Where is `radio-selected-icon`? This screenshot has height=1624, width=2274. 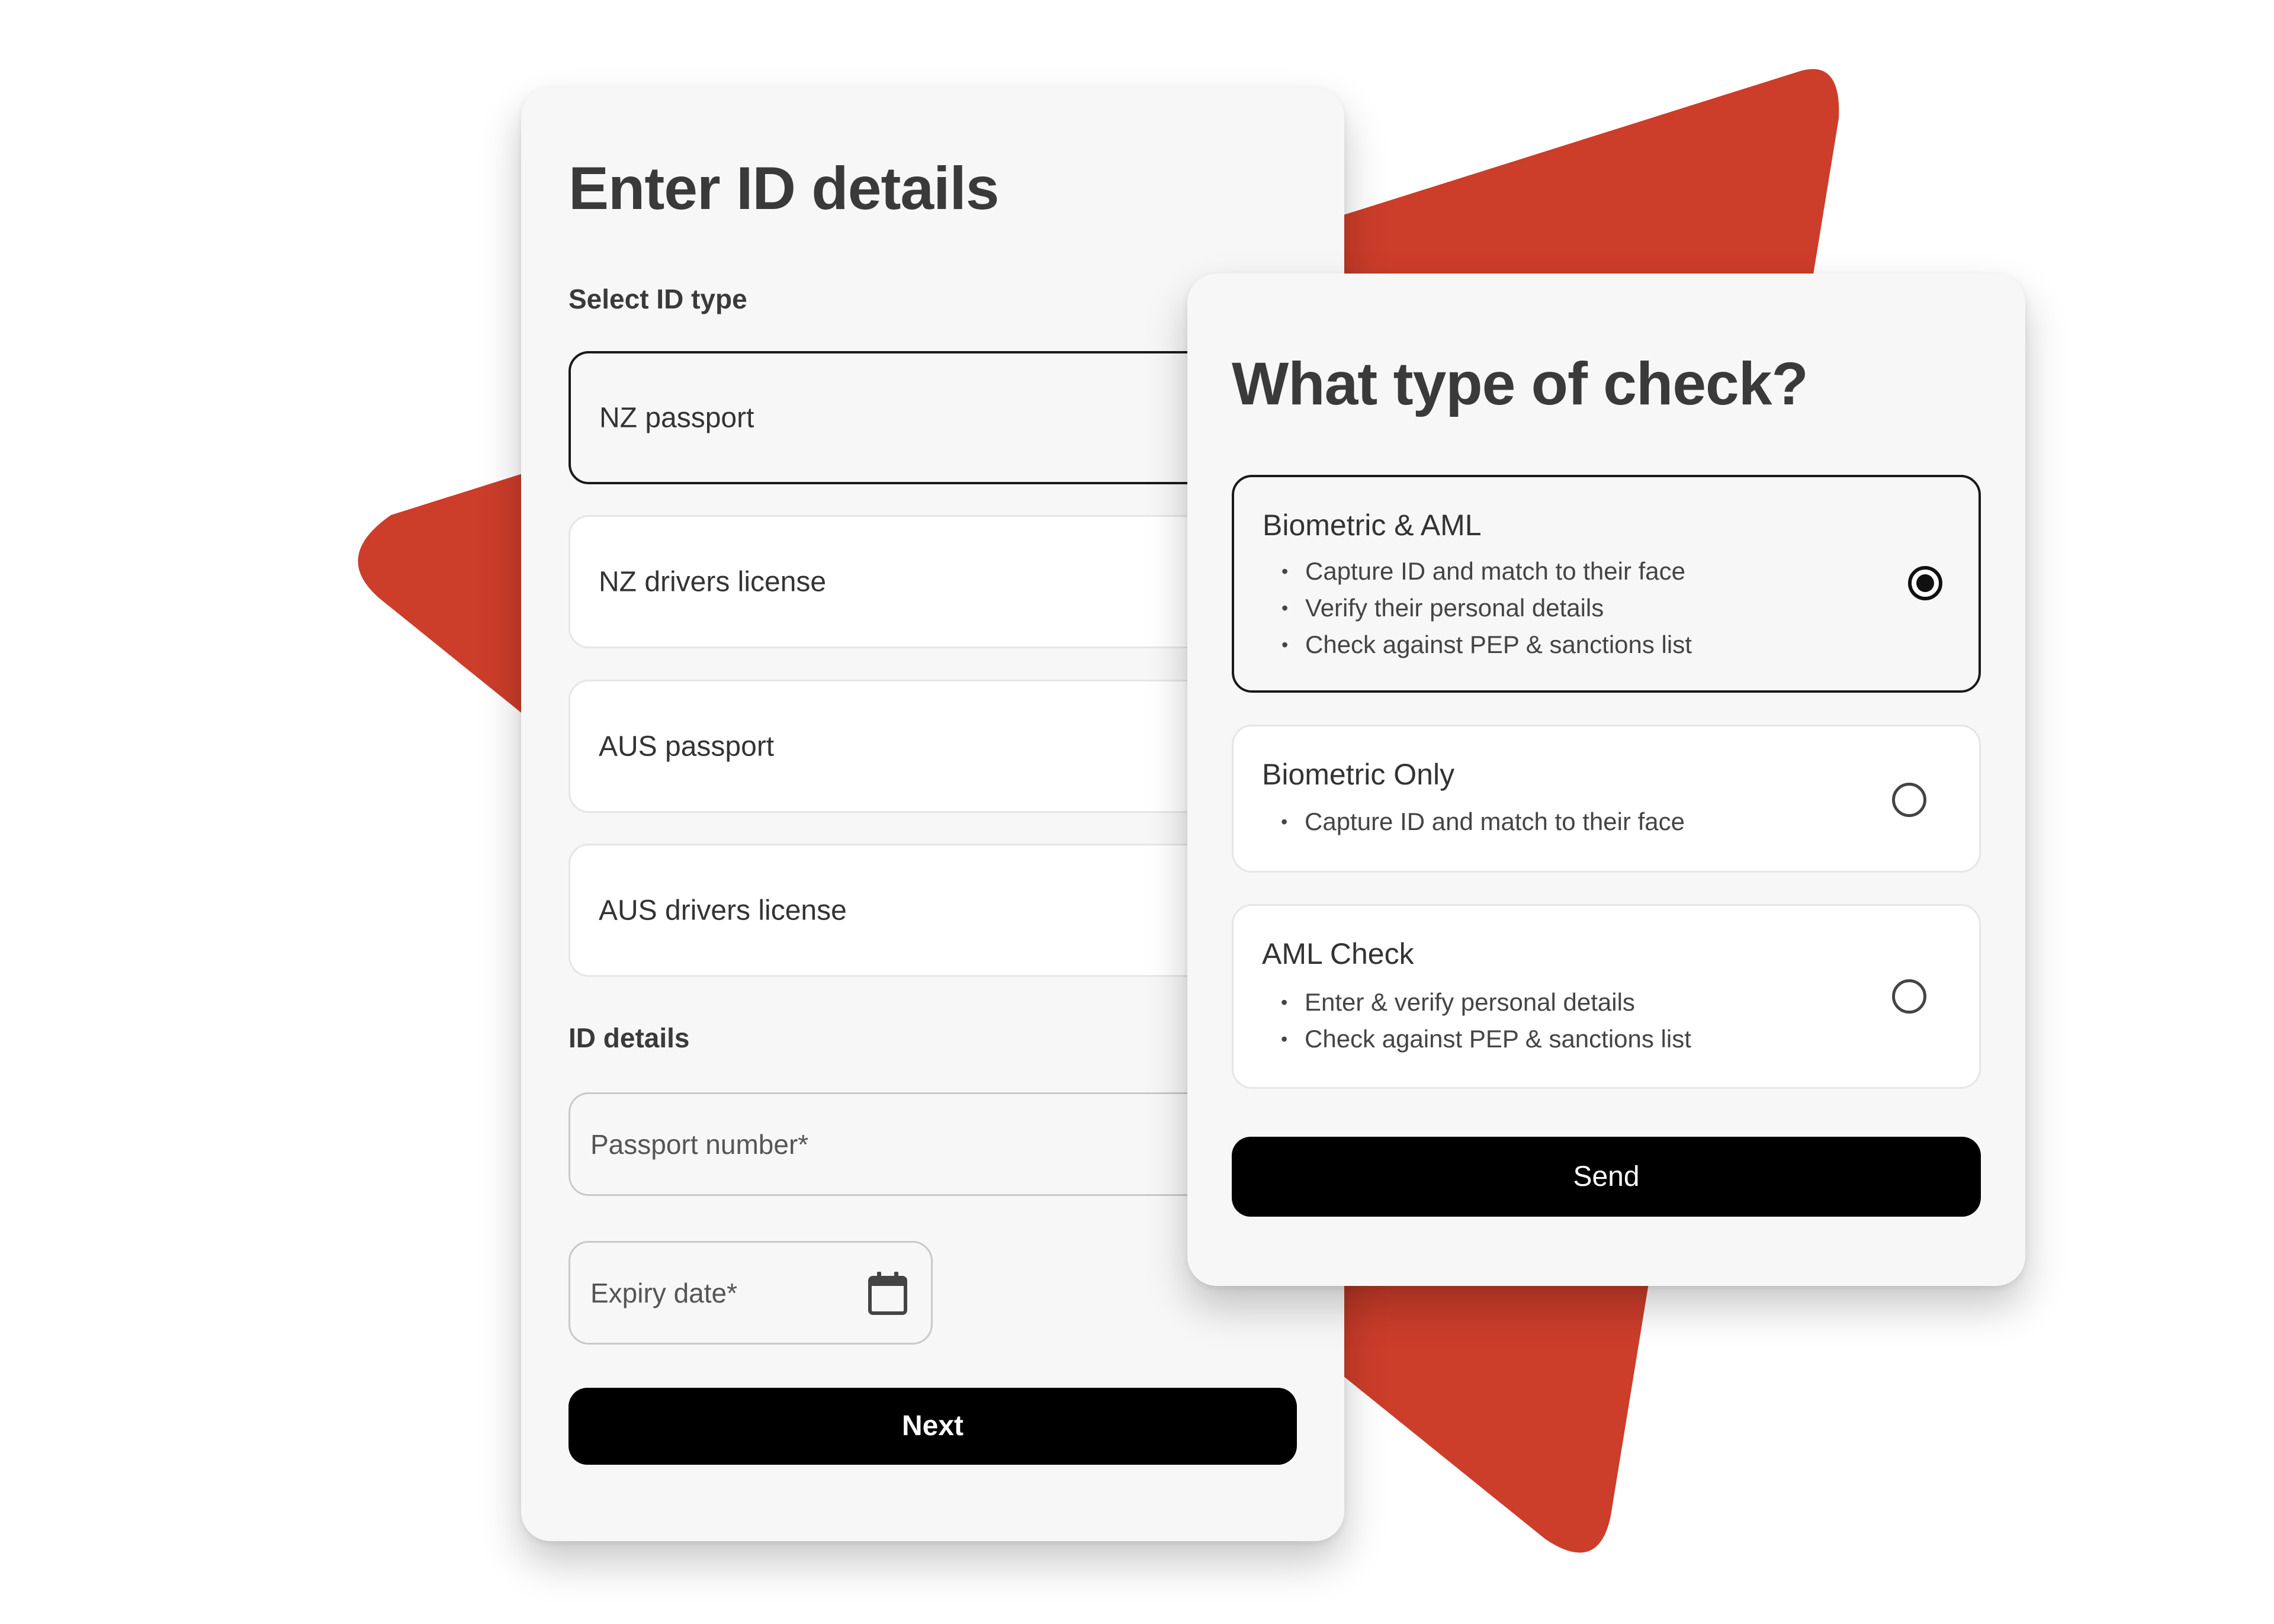 radio-selected-icon is located at coordinates (1925, 583).